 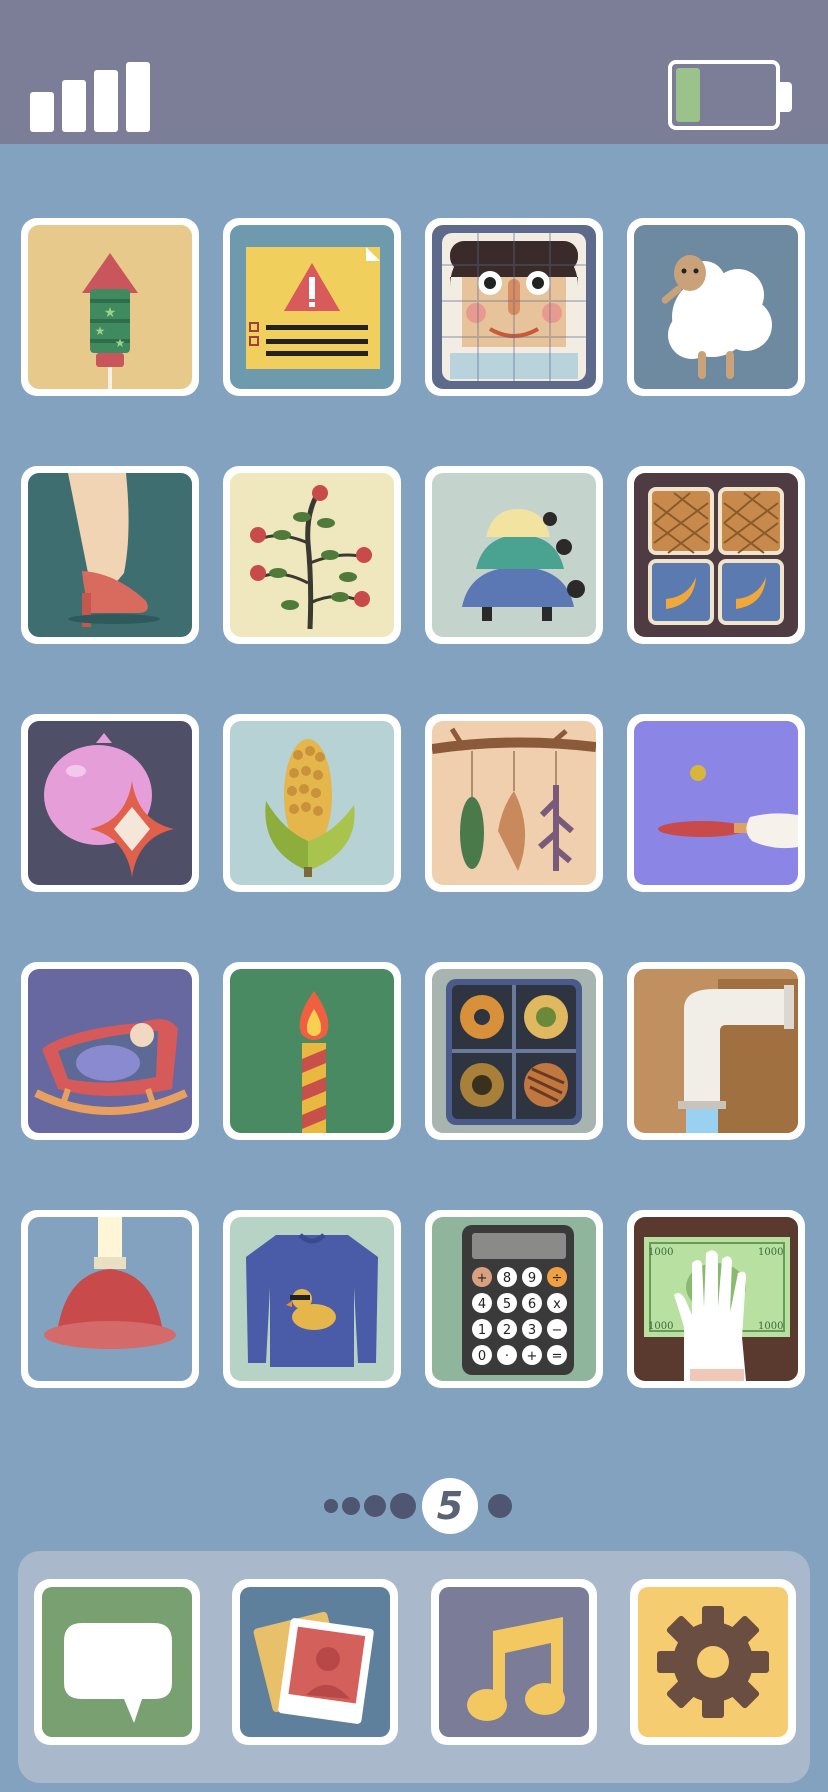 I want to click on ping-pong-paddle-icon, so click(x=716, y=803).